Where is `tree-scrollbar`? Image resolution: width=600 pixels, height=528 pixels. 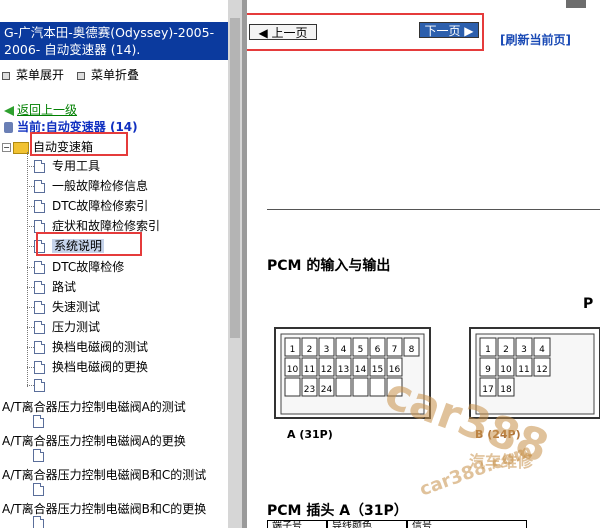 tree-scrollbar is located at coordinates (235, 264).